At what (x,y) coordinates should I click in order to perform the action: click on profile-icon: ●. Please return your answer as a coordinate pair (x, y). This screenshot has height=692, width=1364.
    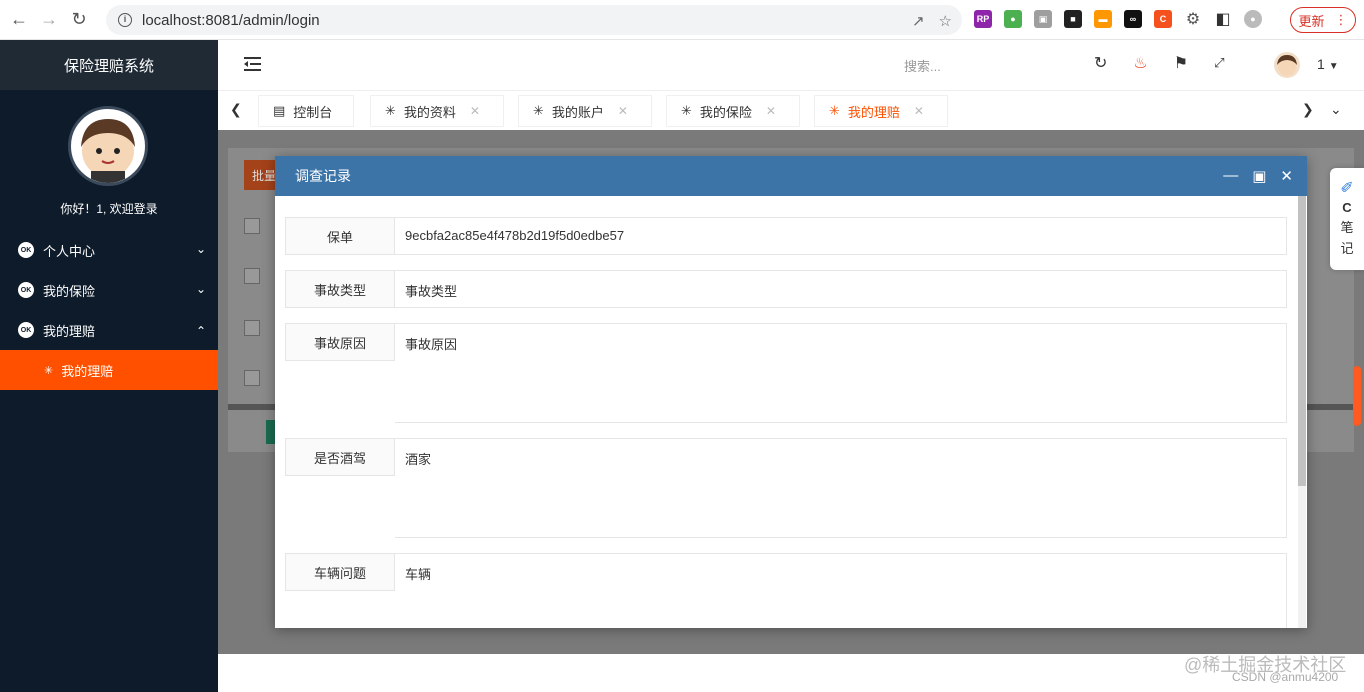
    Looking at the image, I should click on (1253, 19).